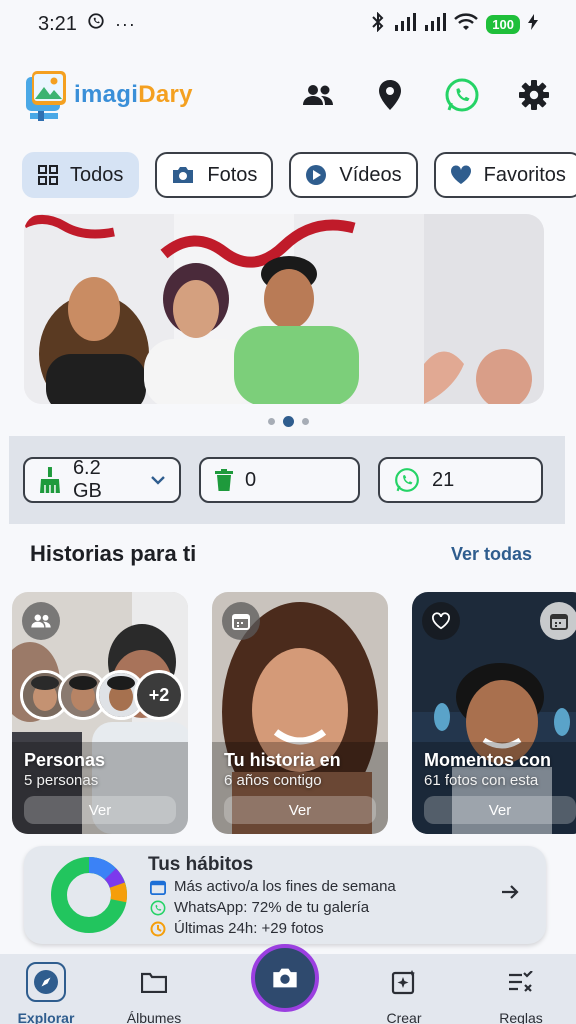  Describe the element at coordinates (282, 760) in the screenshot. I see `story-title: Tu historia en` at that location.